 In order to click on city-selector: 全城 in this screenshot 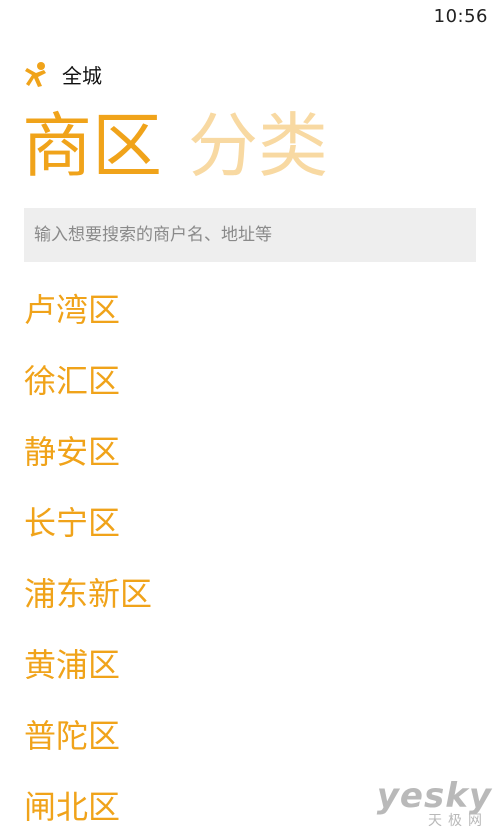, I will do `click(82, 74)`.